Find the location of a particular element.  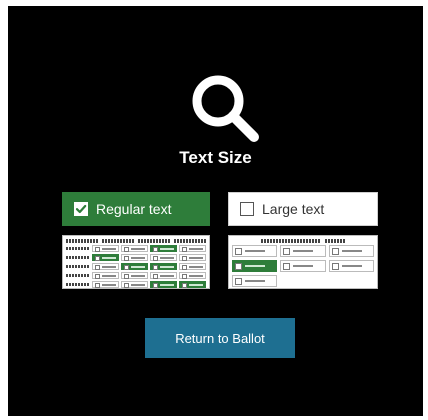

checkbox-unchecked is located at coordinates (247, 209).